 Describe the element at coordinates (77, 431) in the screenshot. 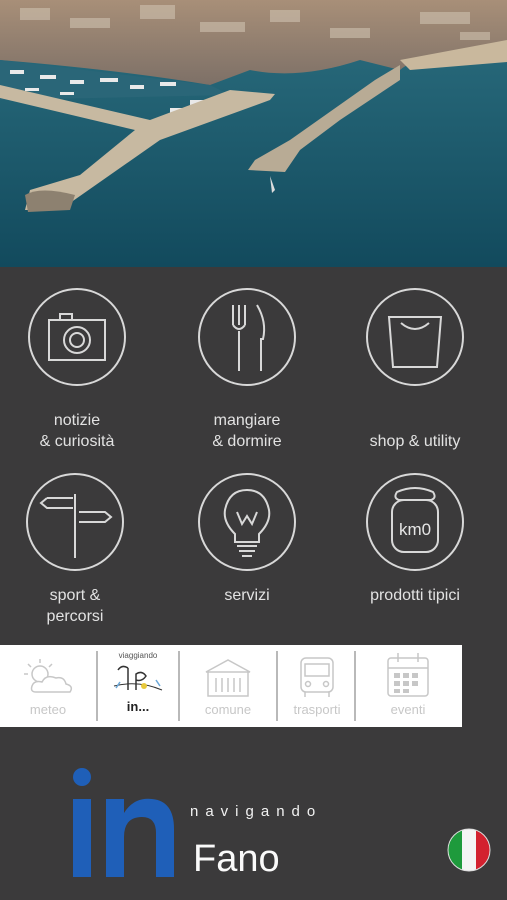

I see `tile-label: notizie & curiosità` at that location.